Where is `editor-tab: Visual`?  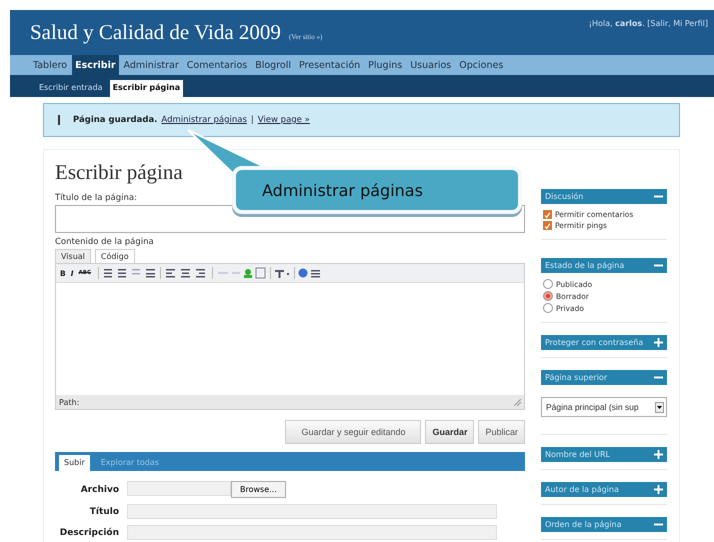
editor-tab: Visual is located at coordinates (73, 256).